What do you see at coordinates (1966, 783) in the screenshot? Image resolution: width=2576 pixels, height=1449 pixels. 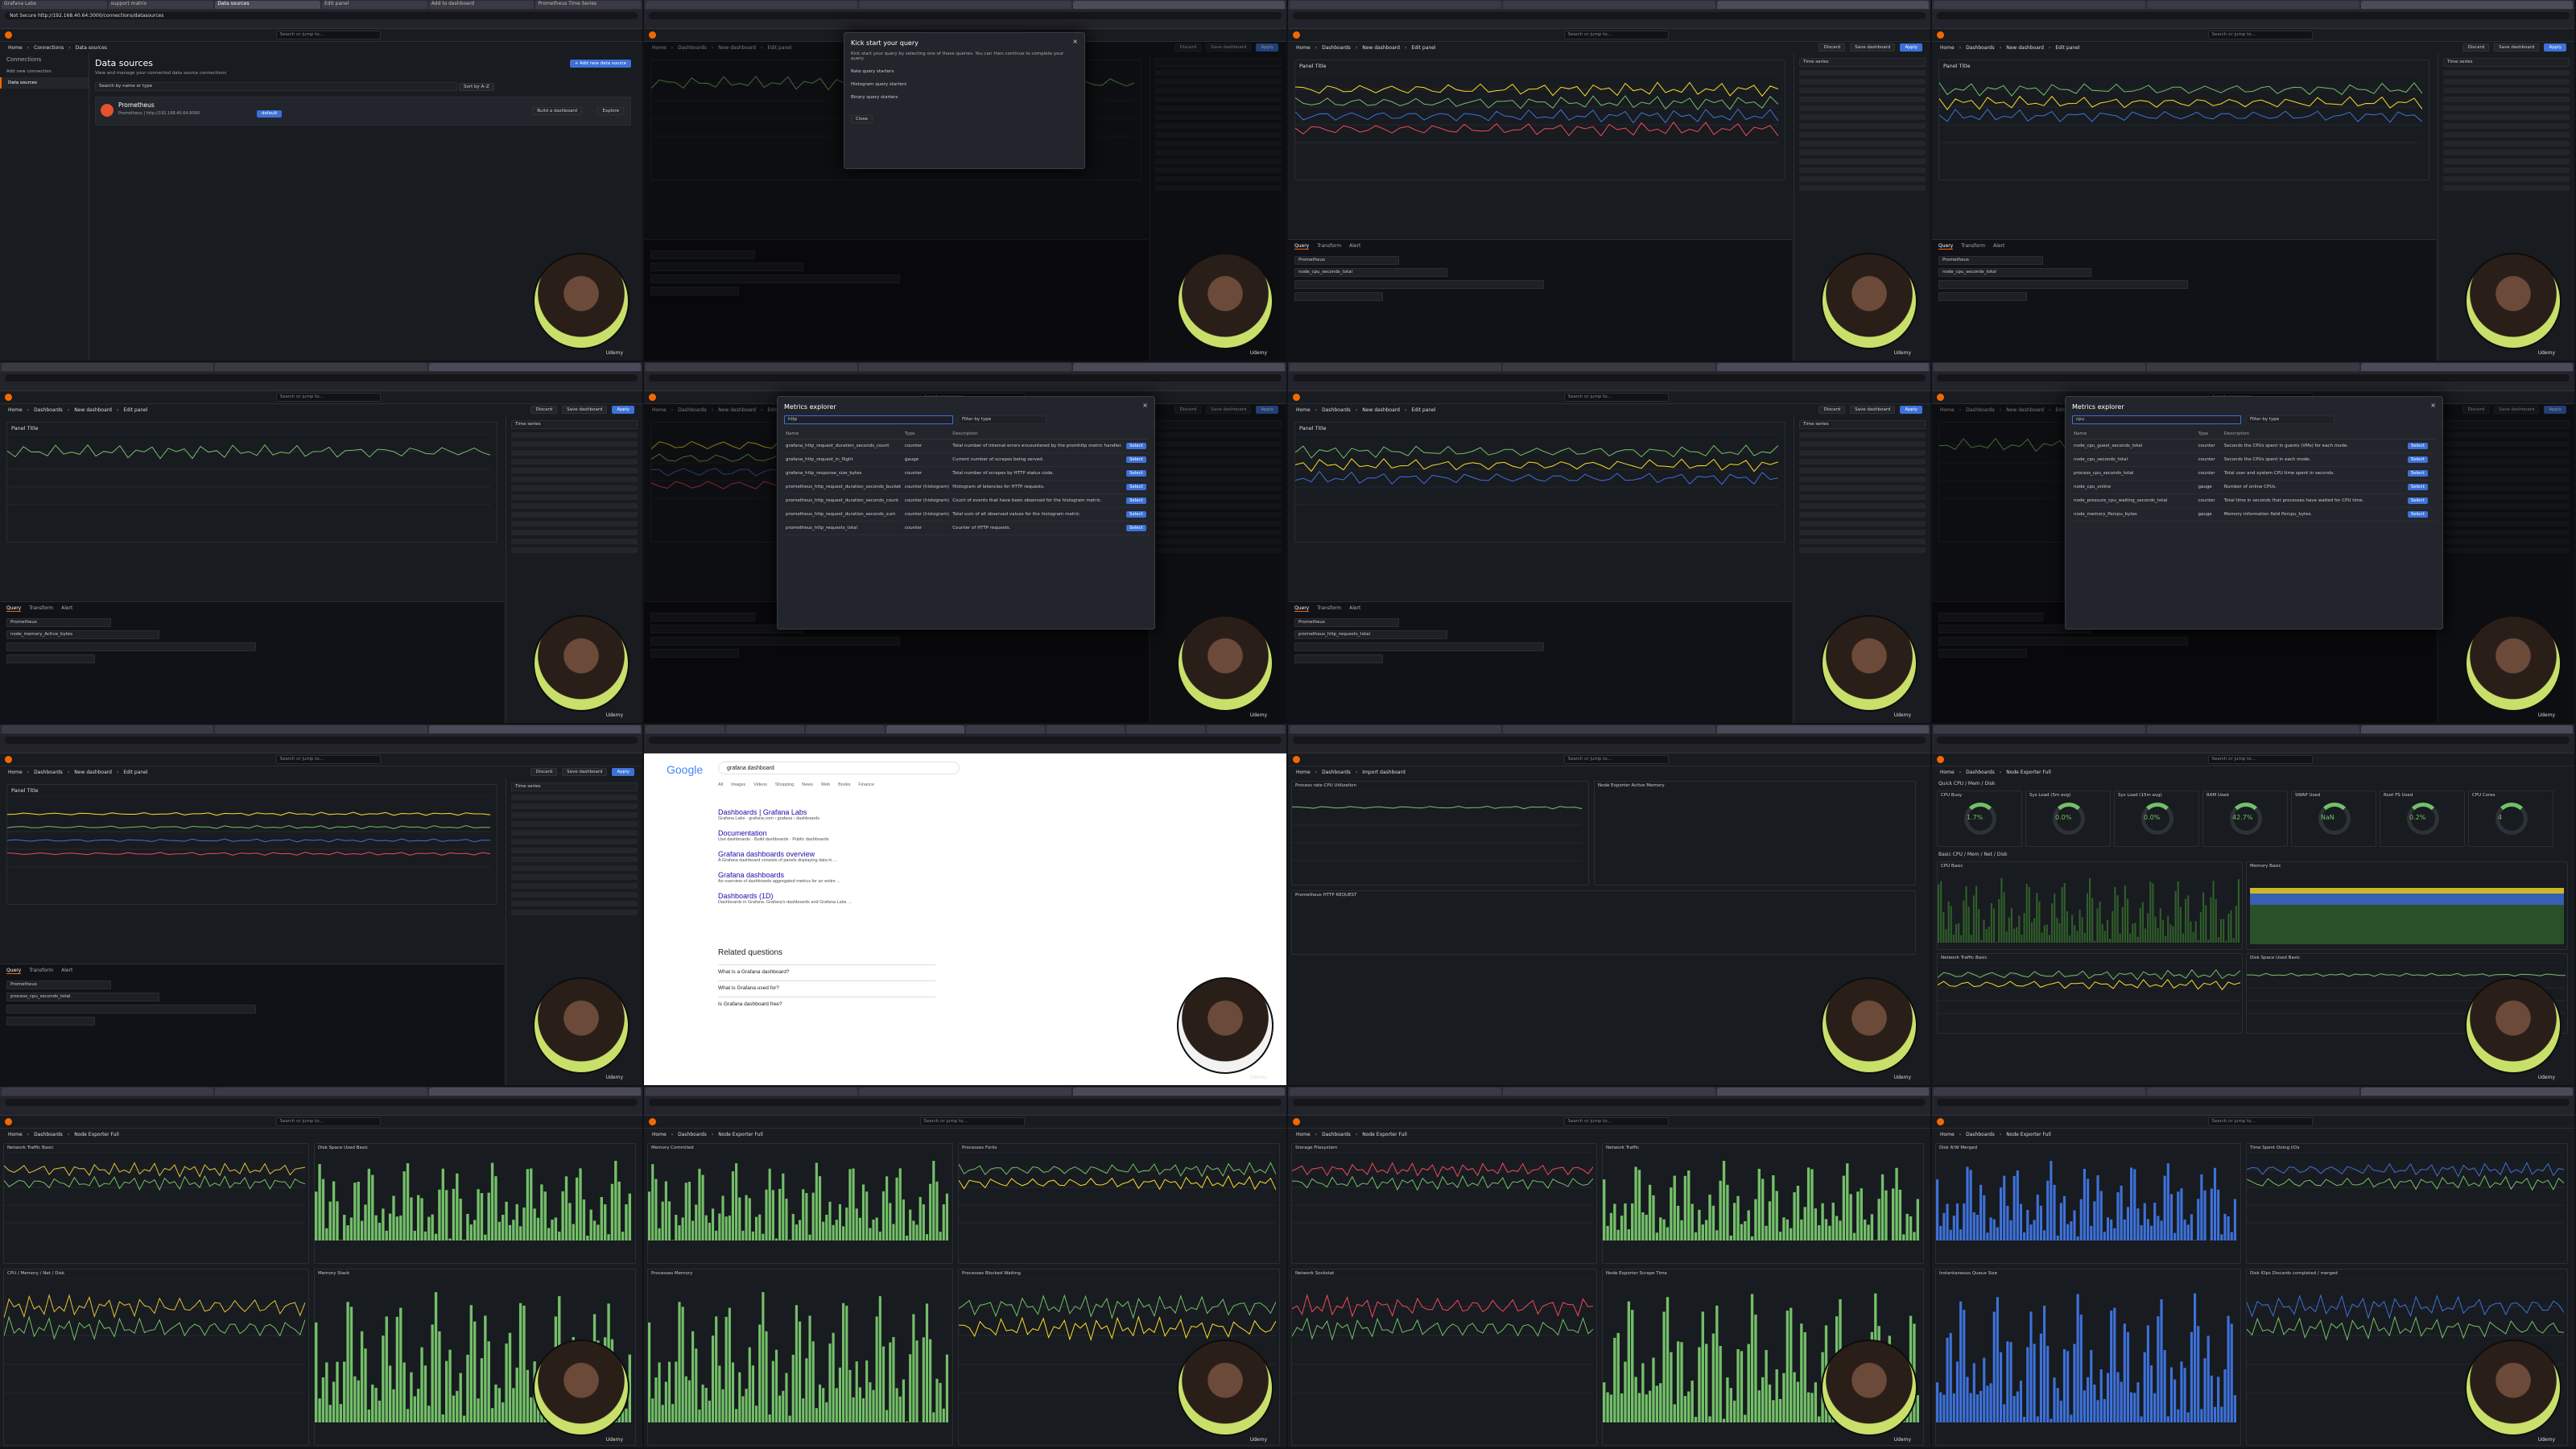 I see `row-header: Quick CPU / Mem / Disk` at bounding box center [1966, 783].